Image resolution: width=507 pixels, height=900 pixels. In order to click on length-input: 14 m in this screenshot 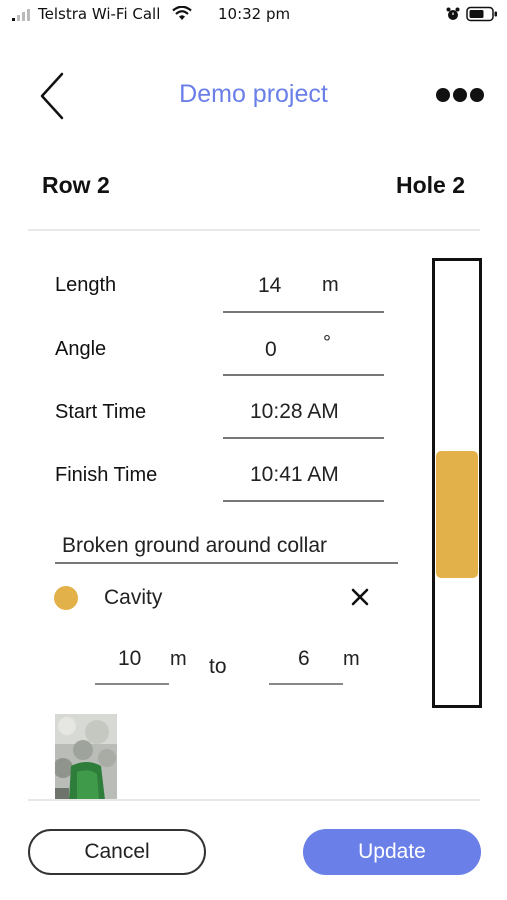, I will do `click(303, 293)`.